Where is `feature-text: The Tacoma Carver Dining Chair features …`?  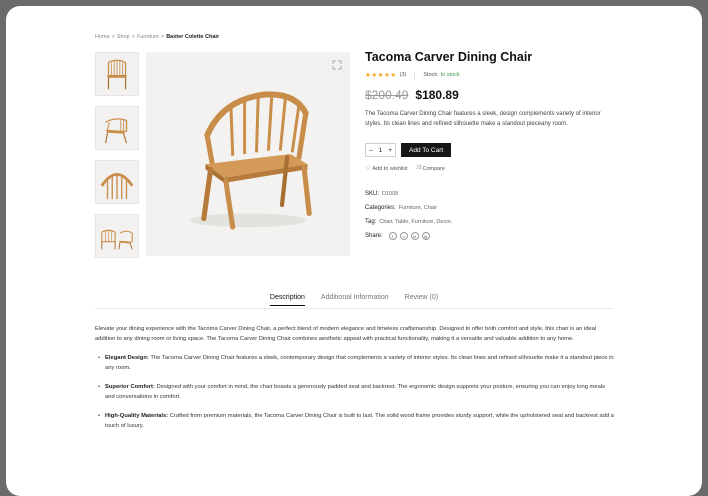
feature-text: The Tacoma Carver Dining Chair features … is located at coordinates (359, 363).